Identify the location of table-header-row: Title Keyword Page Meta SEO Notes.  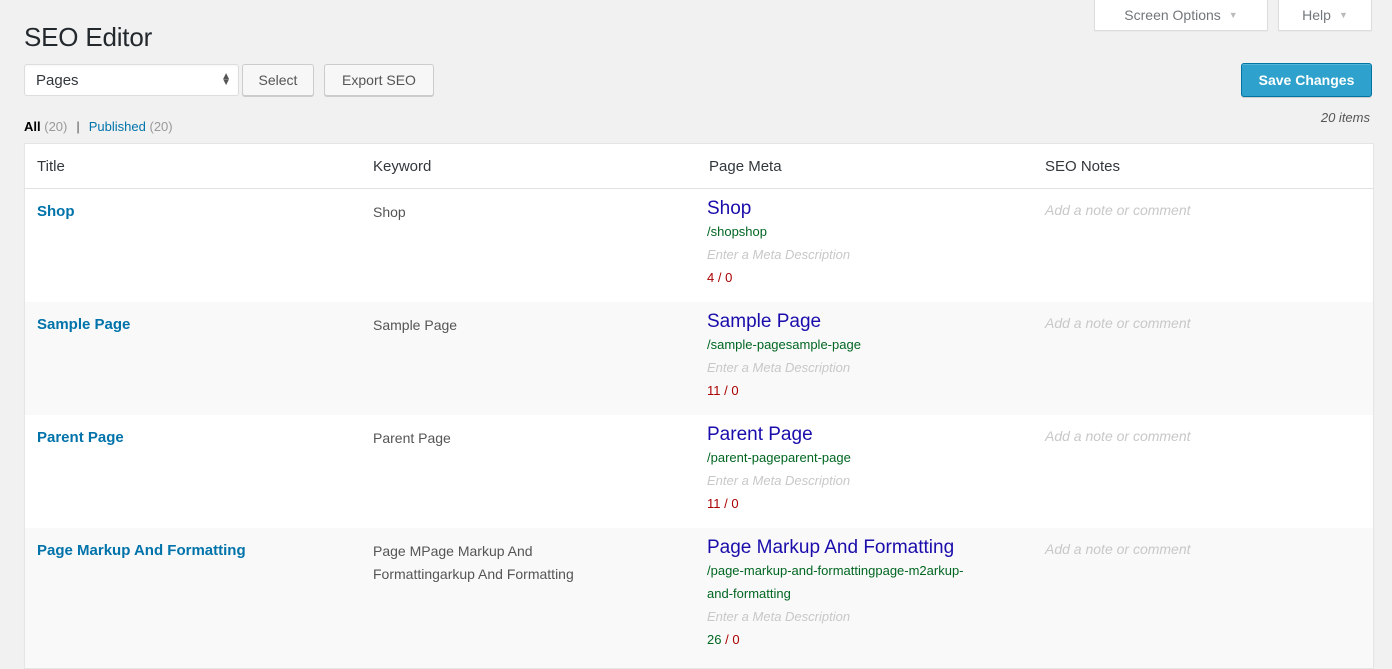
(699, 166).